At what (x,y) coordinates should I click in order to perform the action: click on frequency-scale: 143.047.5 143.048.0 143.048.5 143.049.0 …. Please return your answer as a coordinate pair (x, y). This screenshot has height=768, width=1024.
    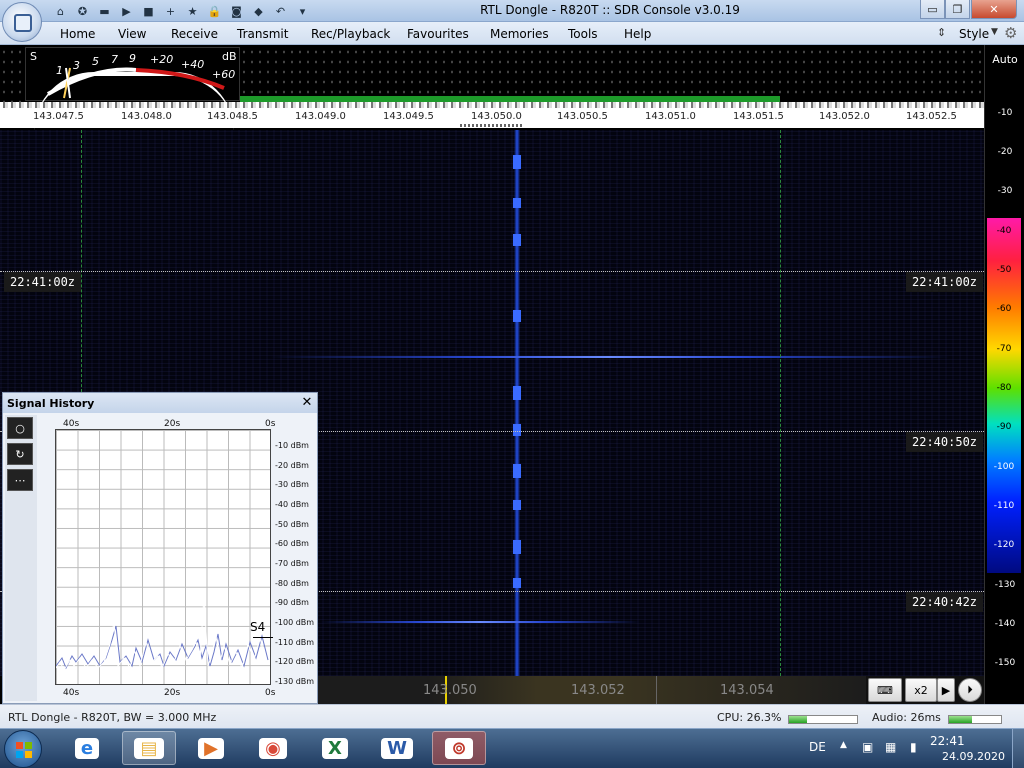
    Looking at the image, I should click on (492, 118).